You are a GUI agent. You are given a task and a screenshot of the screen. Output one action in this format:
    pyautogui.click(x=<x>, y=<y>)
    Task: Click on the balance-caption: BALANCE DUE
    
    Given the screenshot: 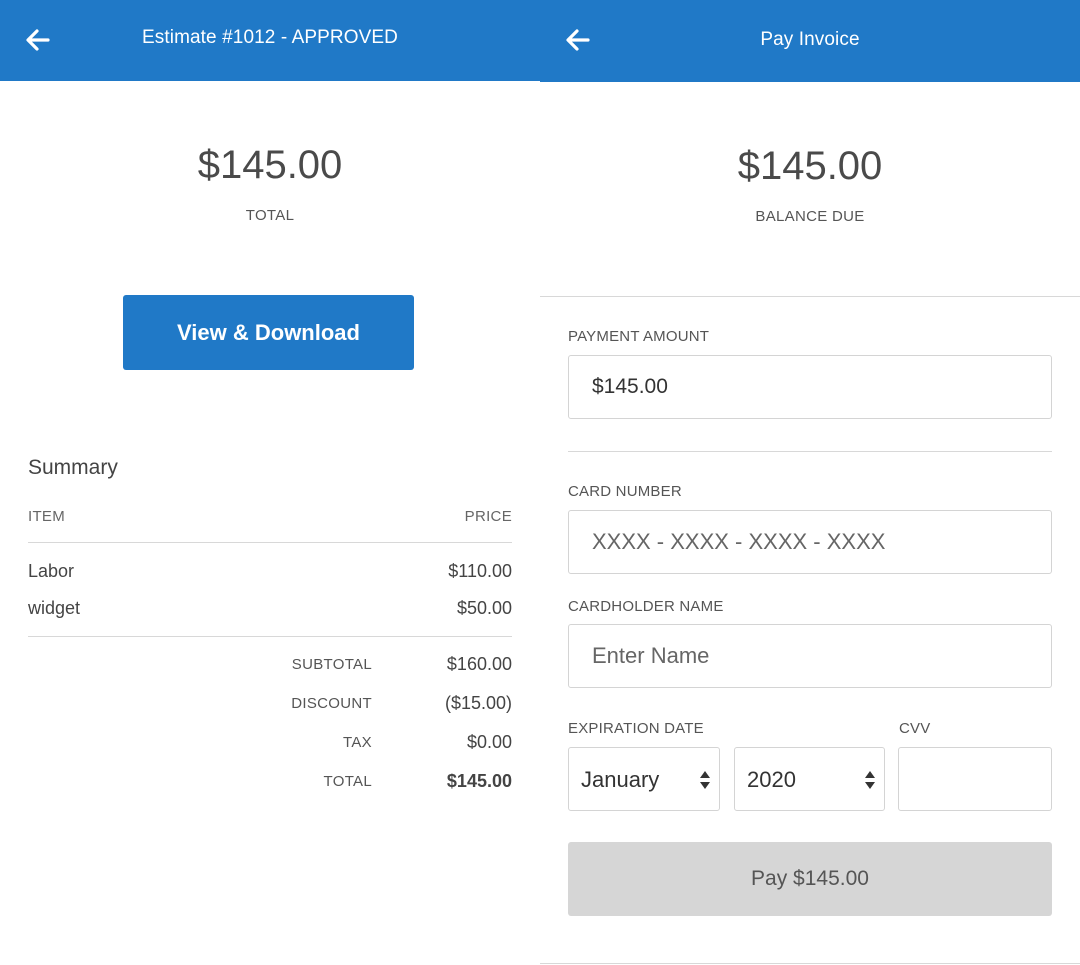 What is the action you would take?
    pyautogui.click(x=810, y=216)
    